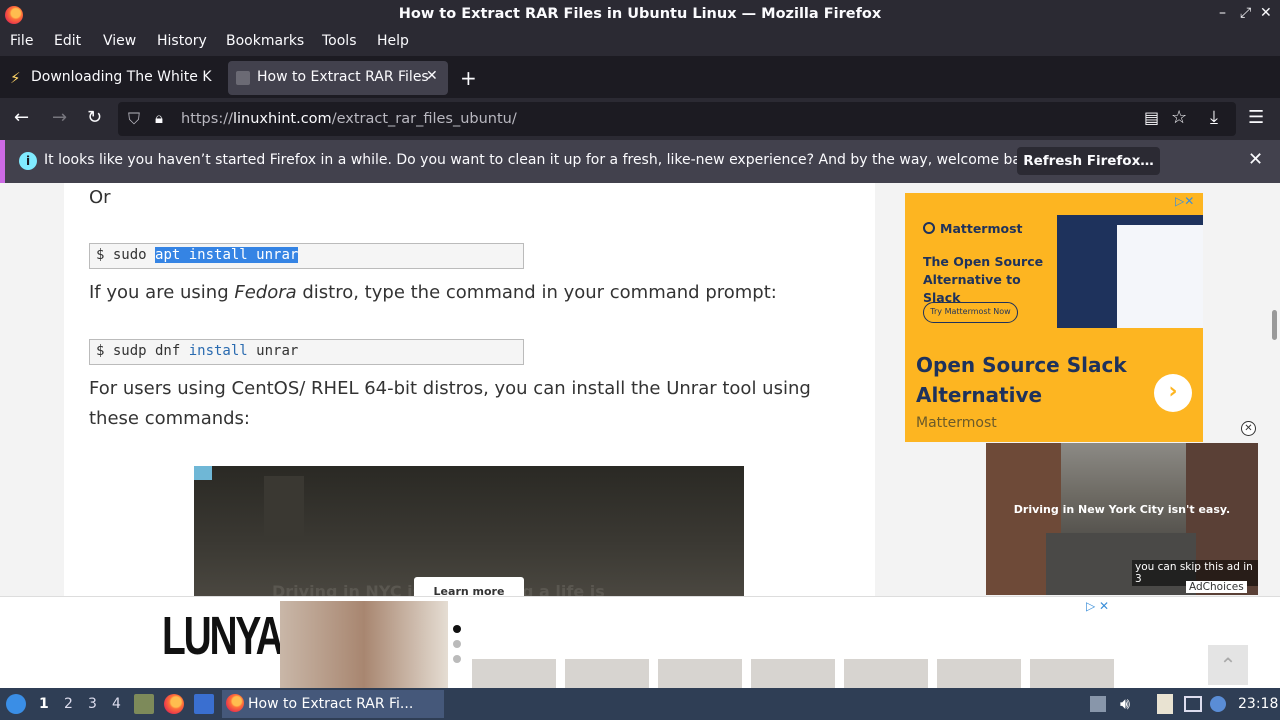  I want to click on ad-cta-button: Try Mattermost Now, so click(970, 312).